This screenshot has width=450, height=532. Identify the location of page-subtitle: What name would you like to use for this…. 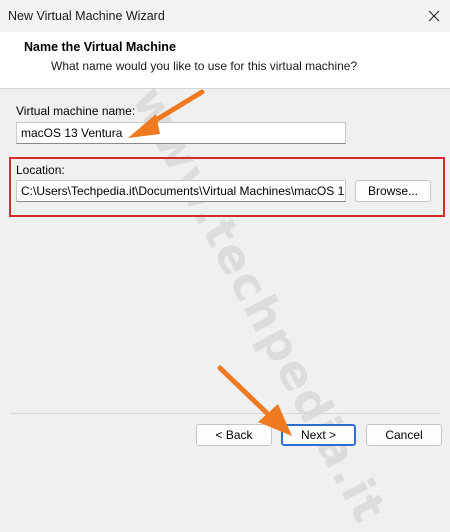
(204, 66).